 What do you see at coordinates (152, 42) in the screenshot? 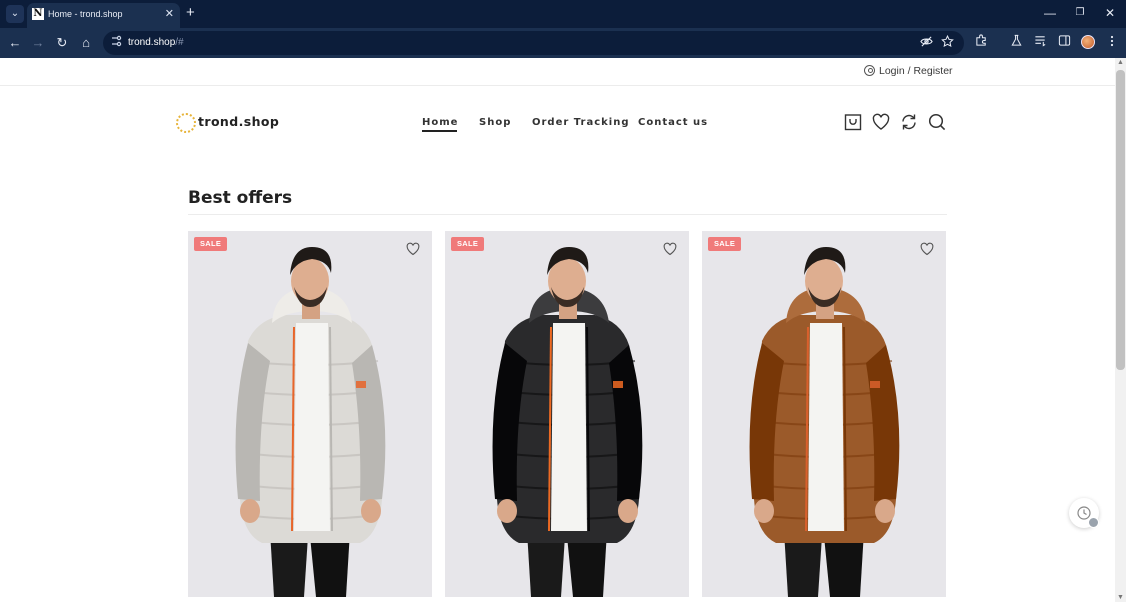
I see `url-host: trond.shop` at bounding box center [152, 42].